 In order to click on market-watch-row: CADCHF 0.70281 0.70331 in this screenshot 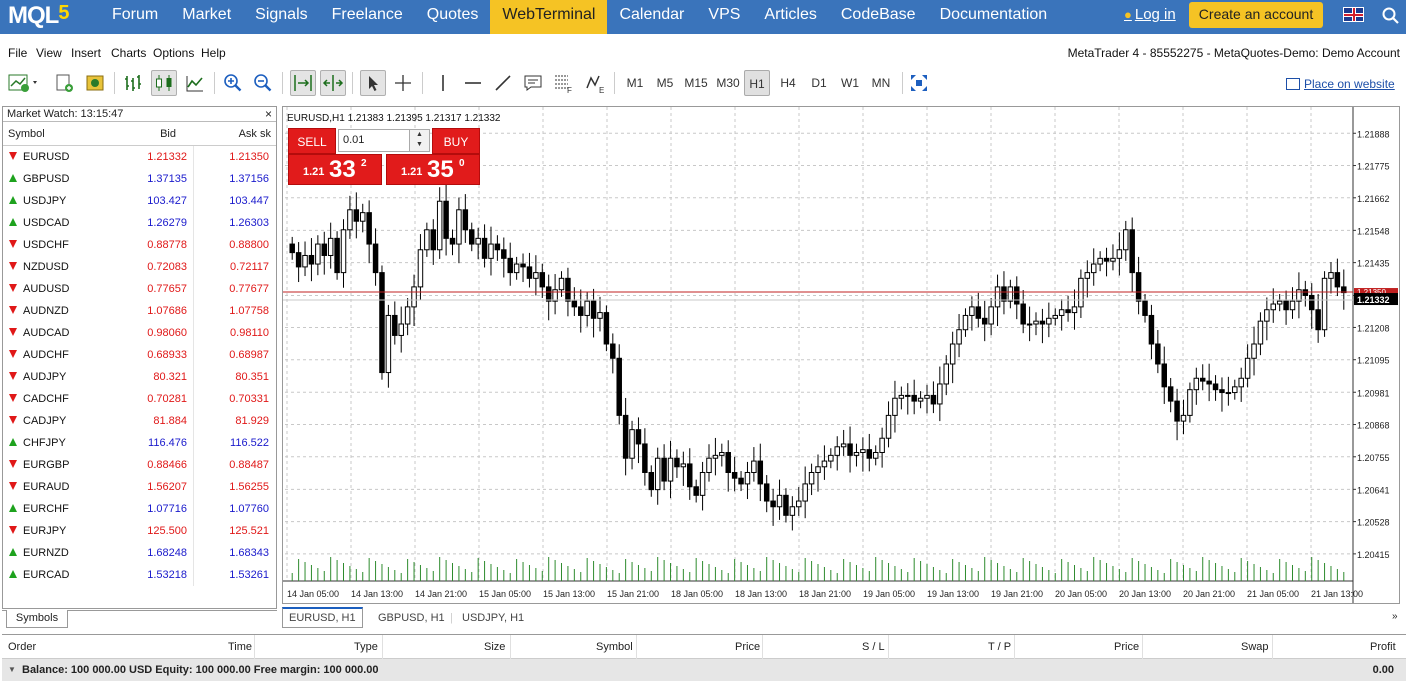, I will do `click(139, 399)`.